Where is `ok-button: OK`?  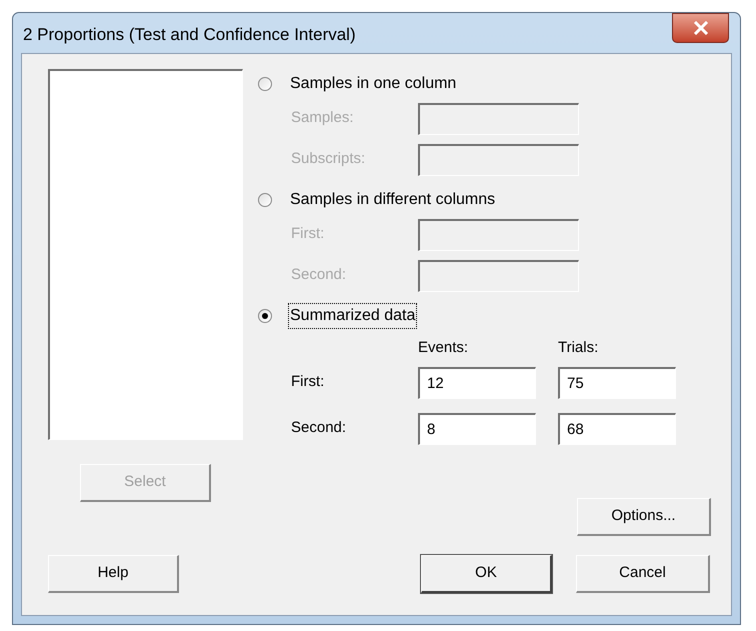 ok-button: OK is located at coordinates (486, 574).